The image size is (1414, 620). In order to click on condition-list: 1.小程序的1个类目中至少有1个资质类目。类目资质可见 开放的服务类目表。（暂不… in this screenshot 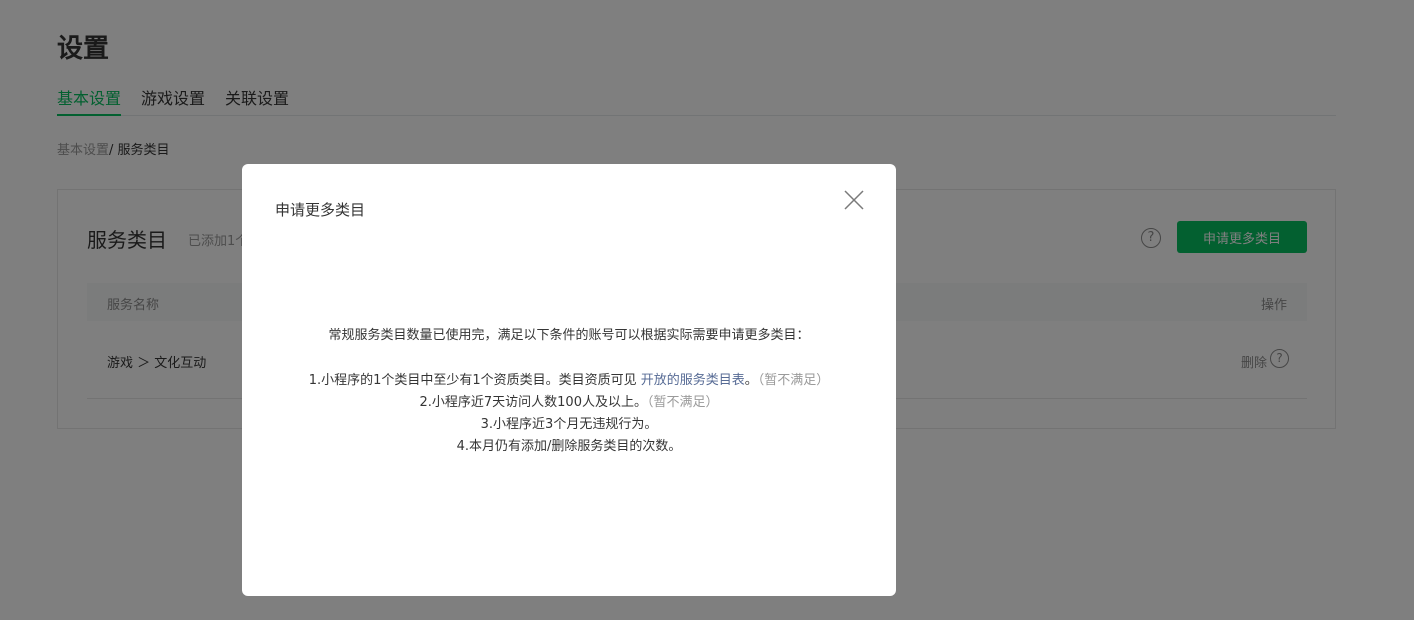, I will do `click(569, 414)`.